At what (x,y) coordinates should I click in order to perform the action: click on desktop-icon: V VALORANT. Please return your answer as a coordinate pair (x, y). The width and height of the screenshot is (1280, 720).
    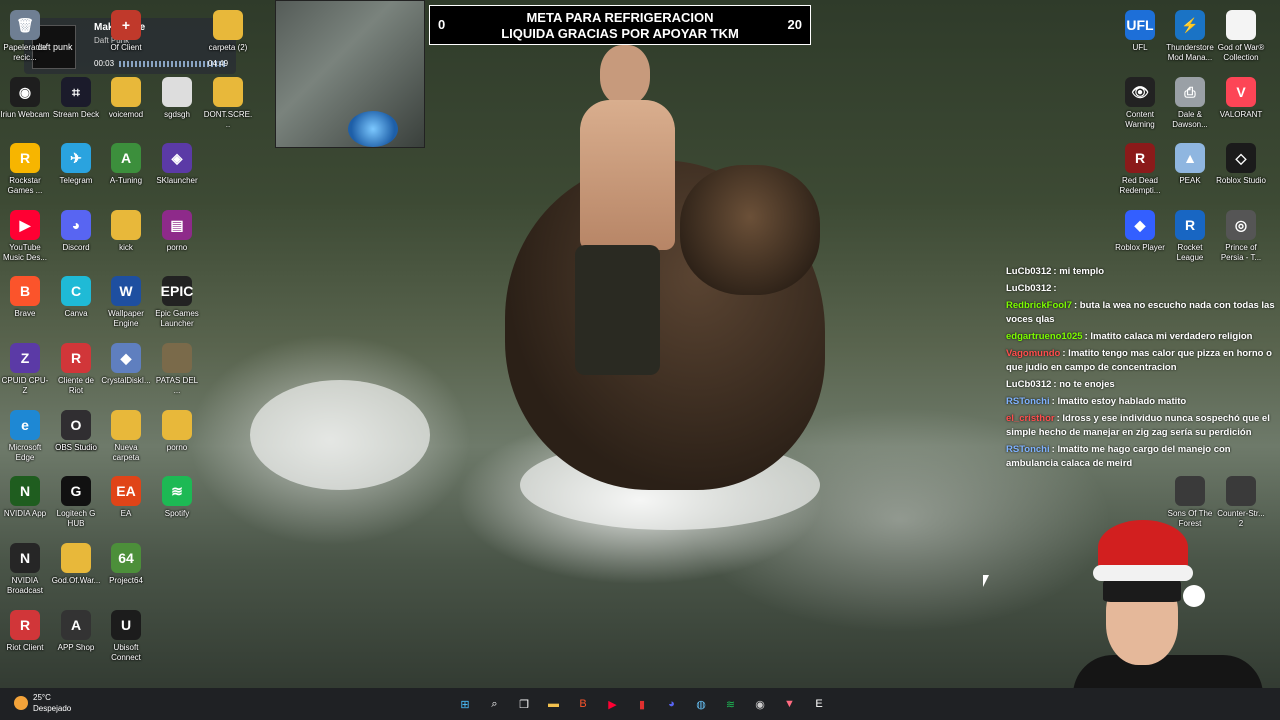
    Looking at the image, I should click on (1241, 98).